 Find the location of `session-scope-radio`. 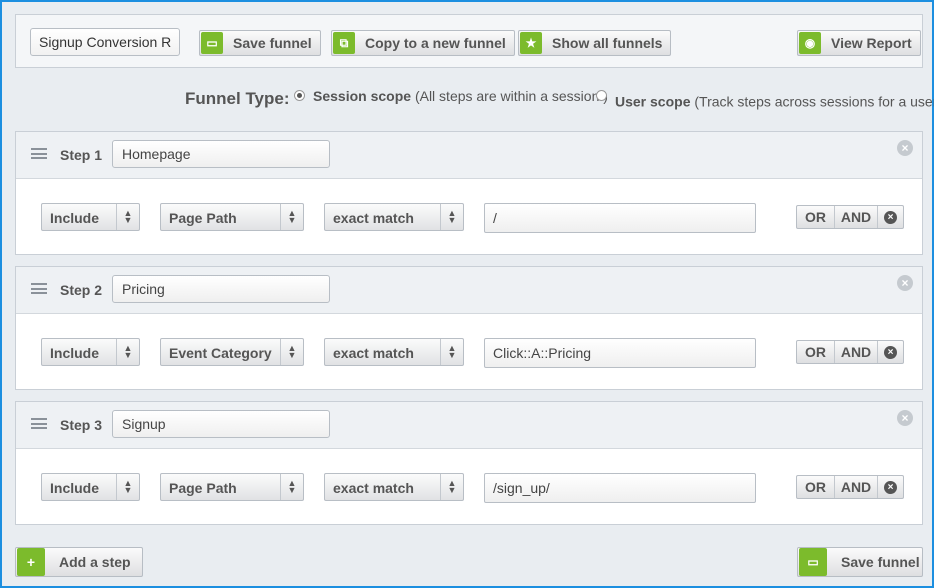

session-scope-radio is located at coordinates (299, 95).